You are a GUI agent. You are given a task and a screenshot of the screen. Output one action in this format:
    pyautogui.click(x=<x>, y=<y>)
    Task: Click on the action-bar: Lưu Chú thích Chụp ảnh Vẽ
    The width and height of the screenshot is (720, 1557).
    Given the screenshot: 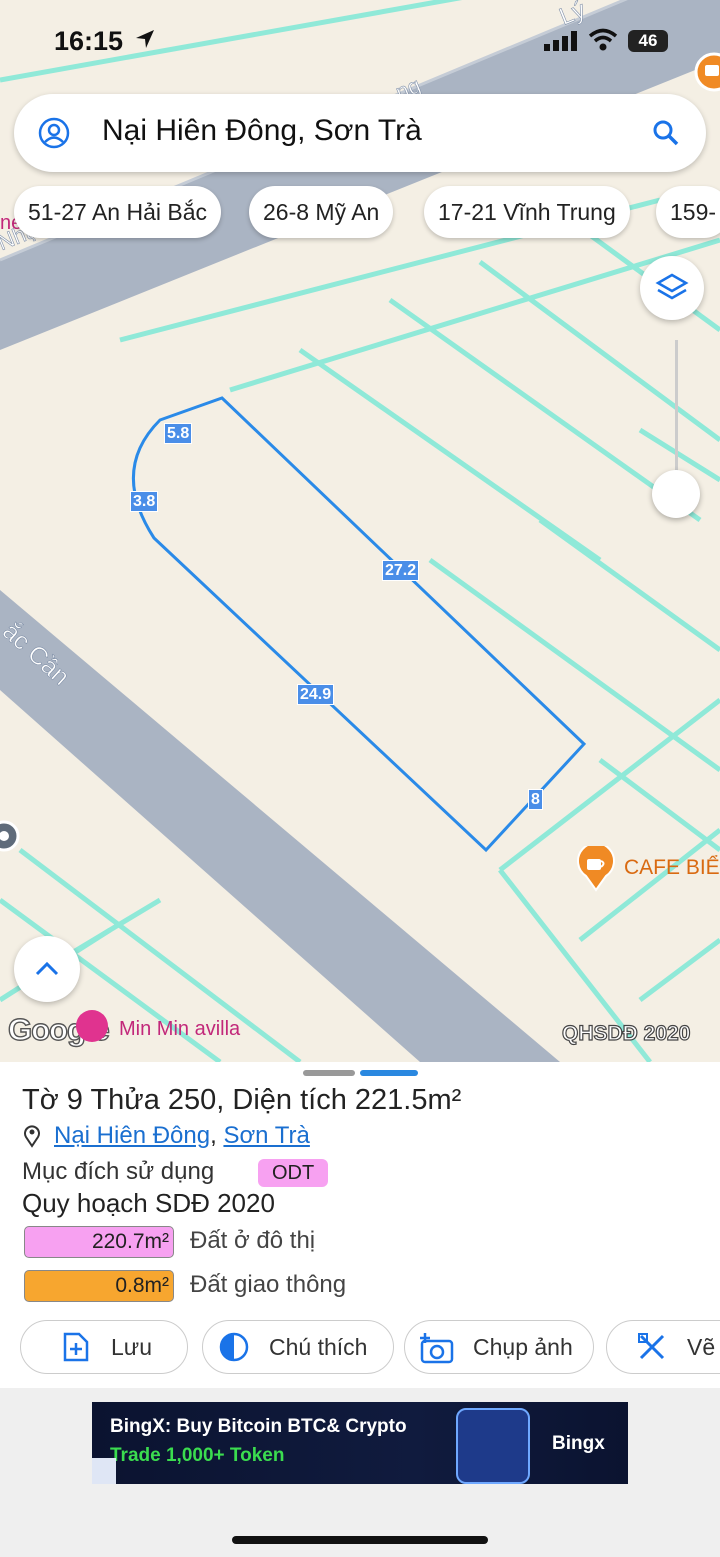 What is the action you would take?
    pyautogui.click(x=360, y=1348)
    